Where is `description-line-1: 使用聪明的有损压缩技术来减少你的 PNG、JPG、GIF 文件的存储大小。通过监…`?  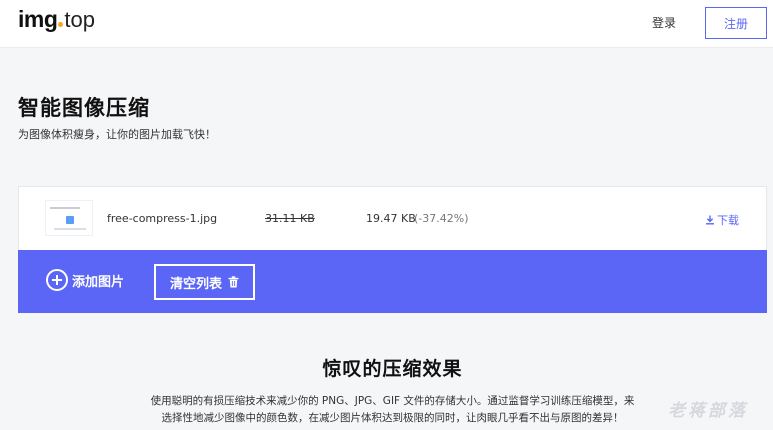
description-line-1: 使用聪明的有损压缩技术来减少你的 PNG、JPG、GIF 文件的存储大小。通过监… is located at coordinates (392, 401).